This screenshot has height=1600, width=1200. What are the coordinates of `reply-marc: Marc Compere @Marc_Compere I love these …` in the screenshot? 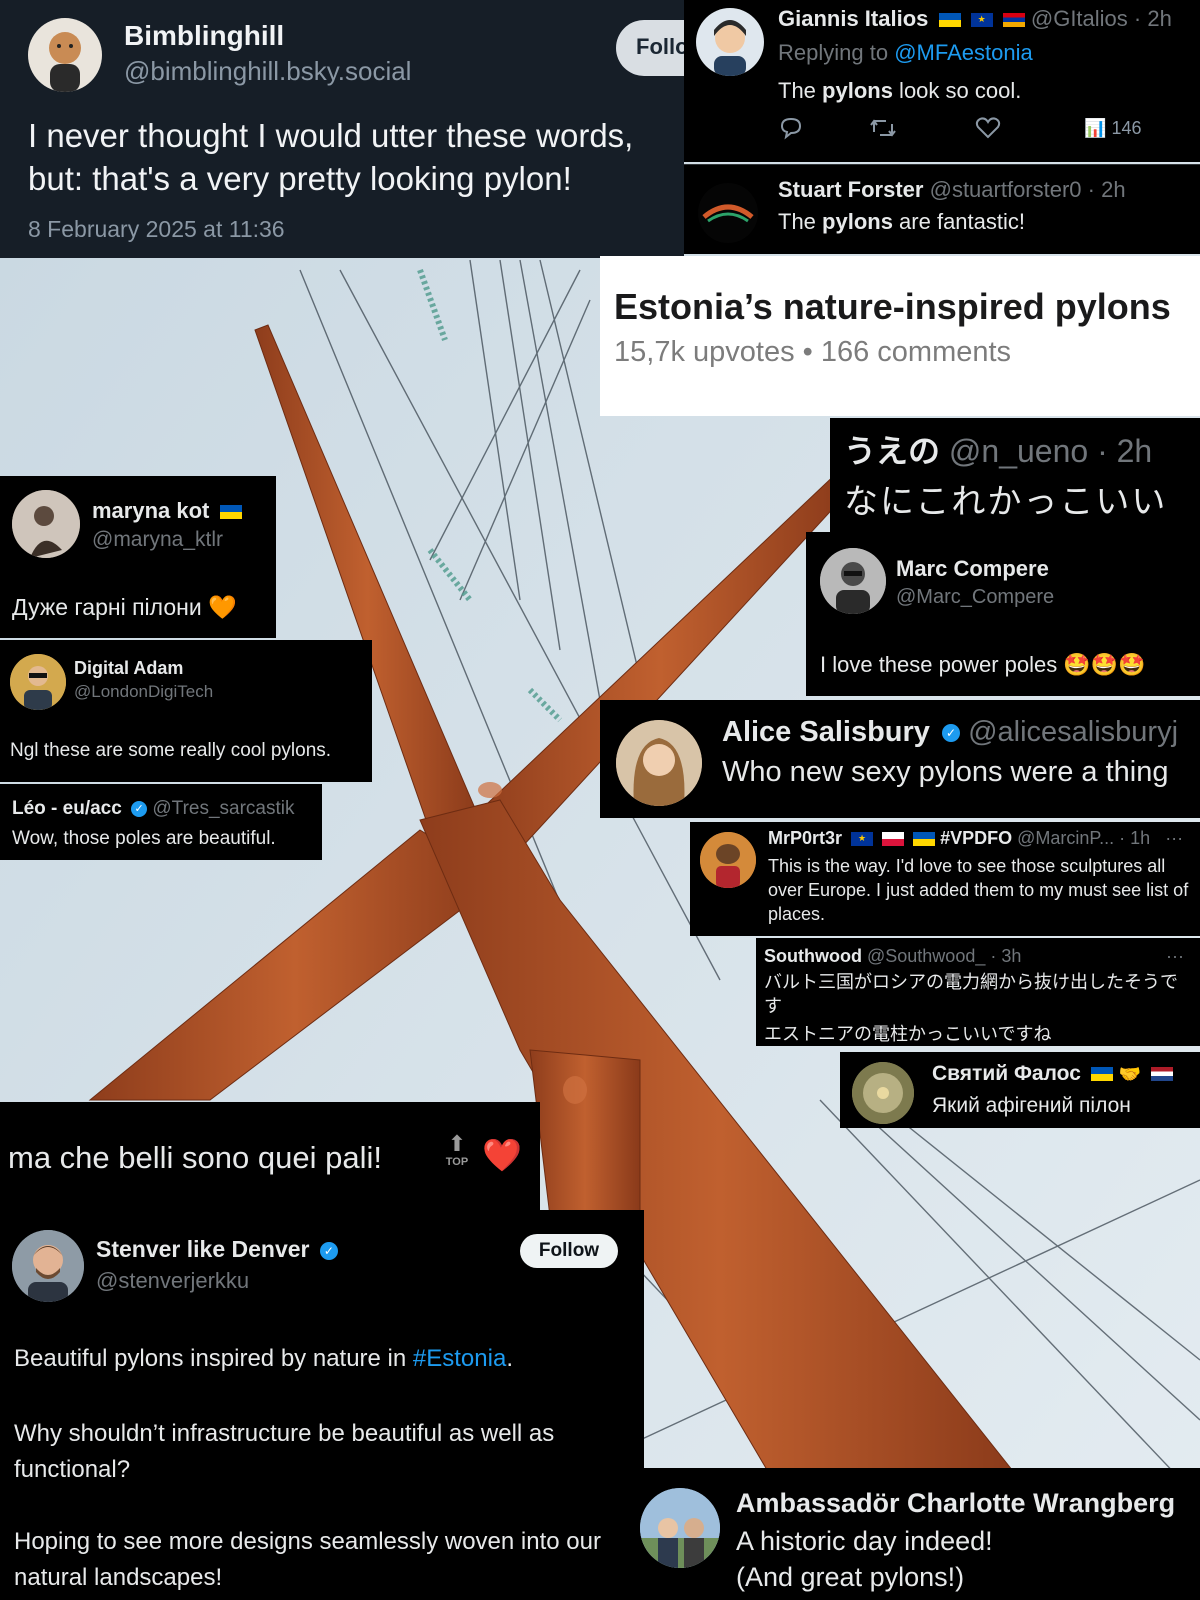 It's located at (1003, 614).